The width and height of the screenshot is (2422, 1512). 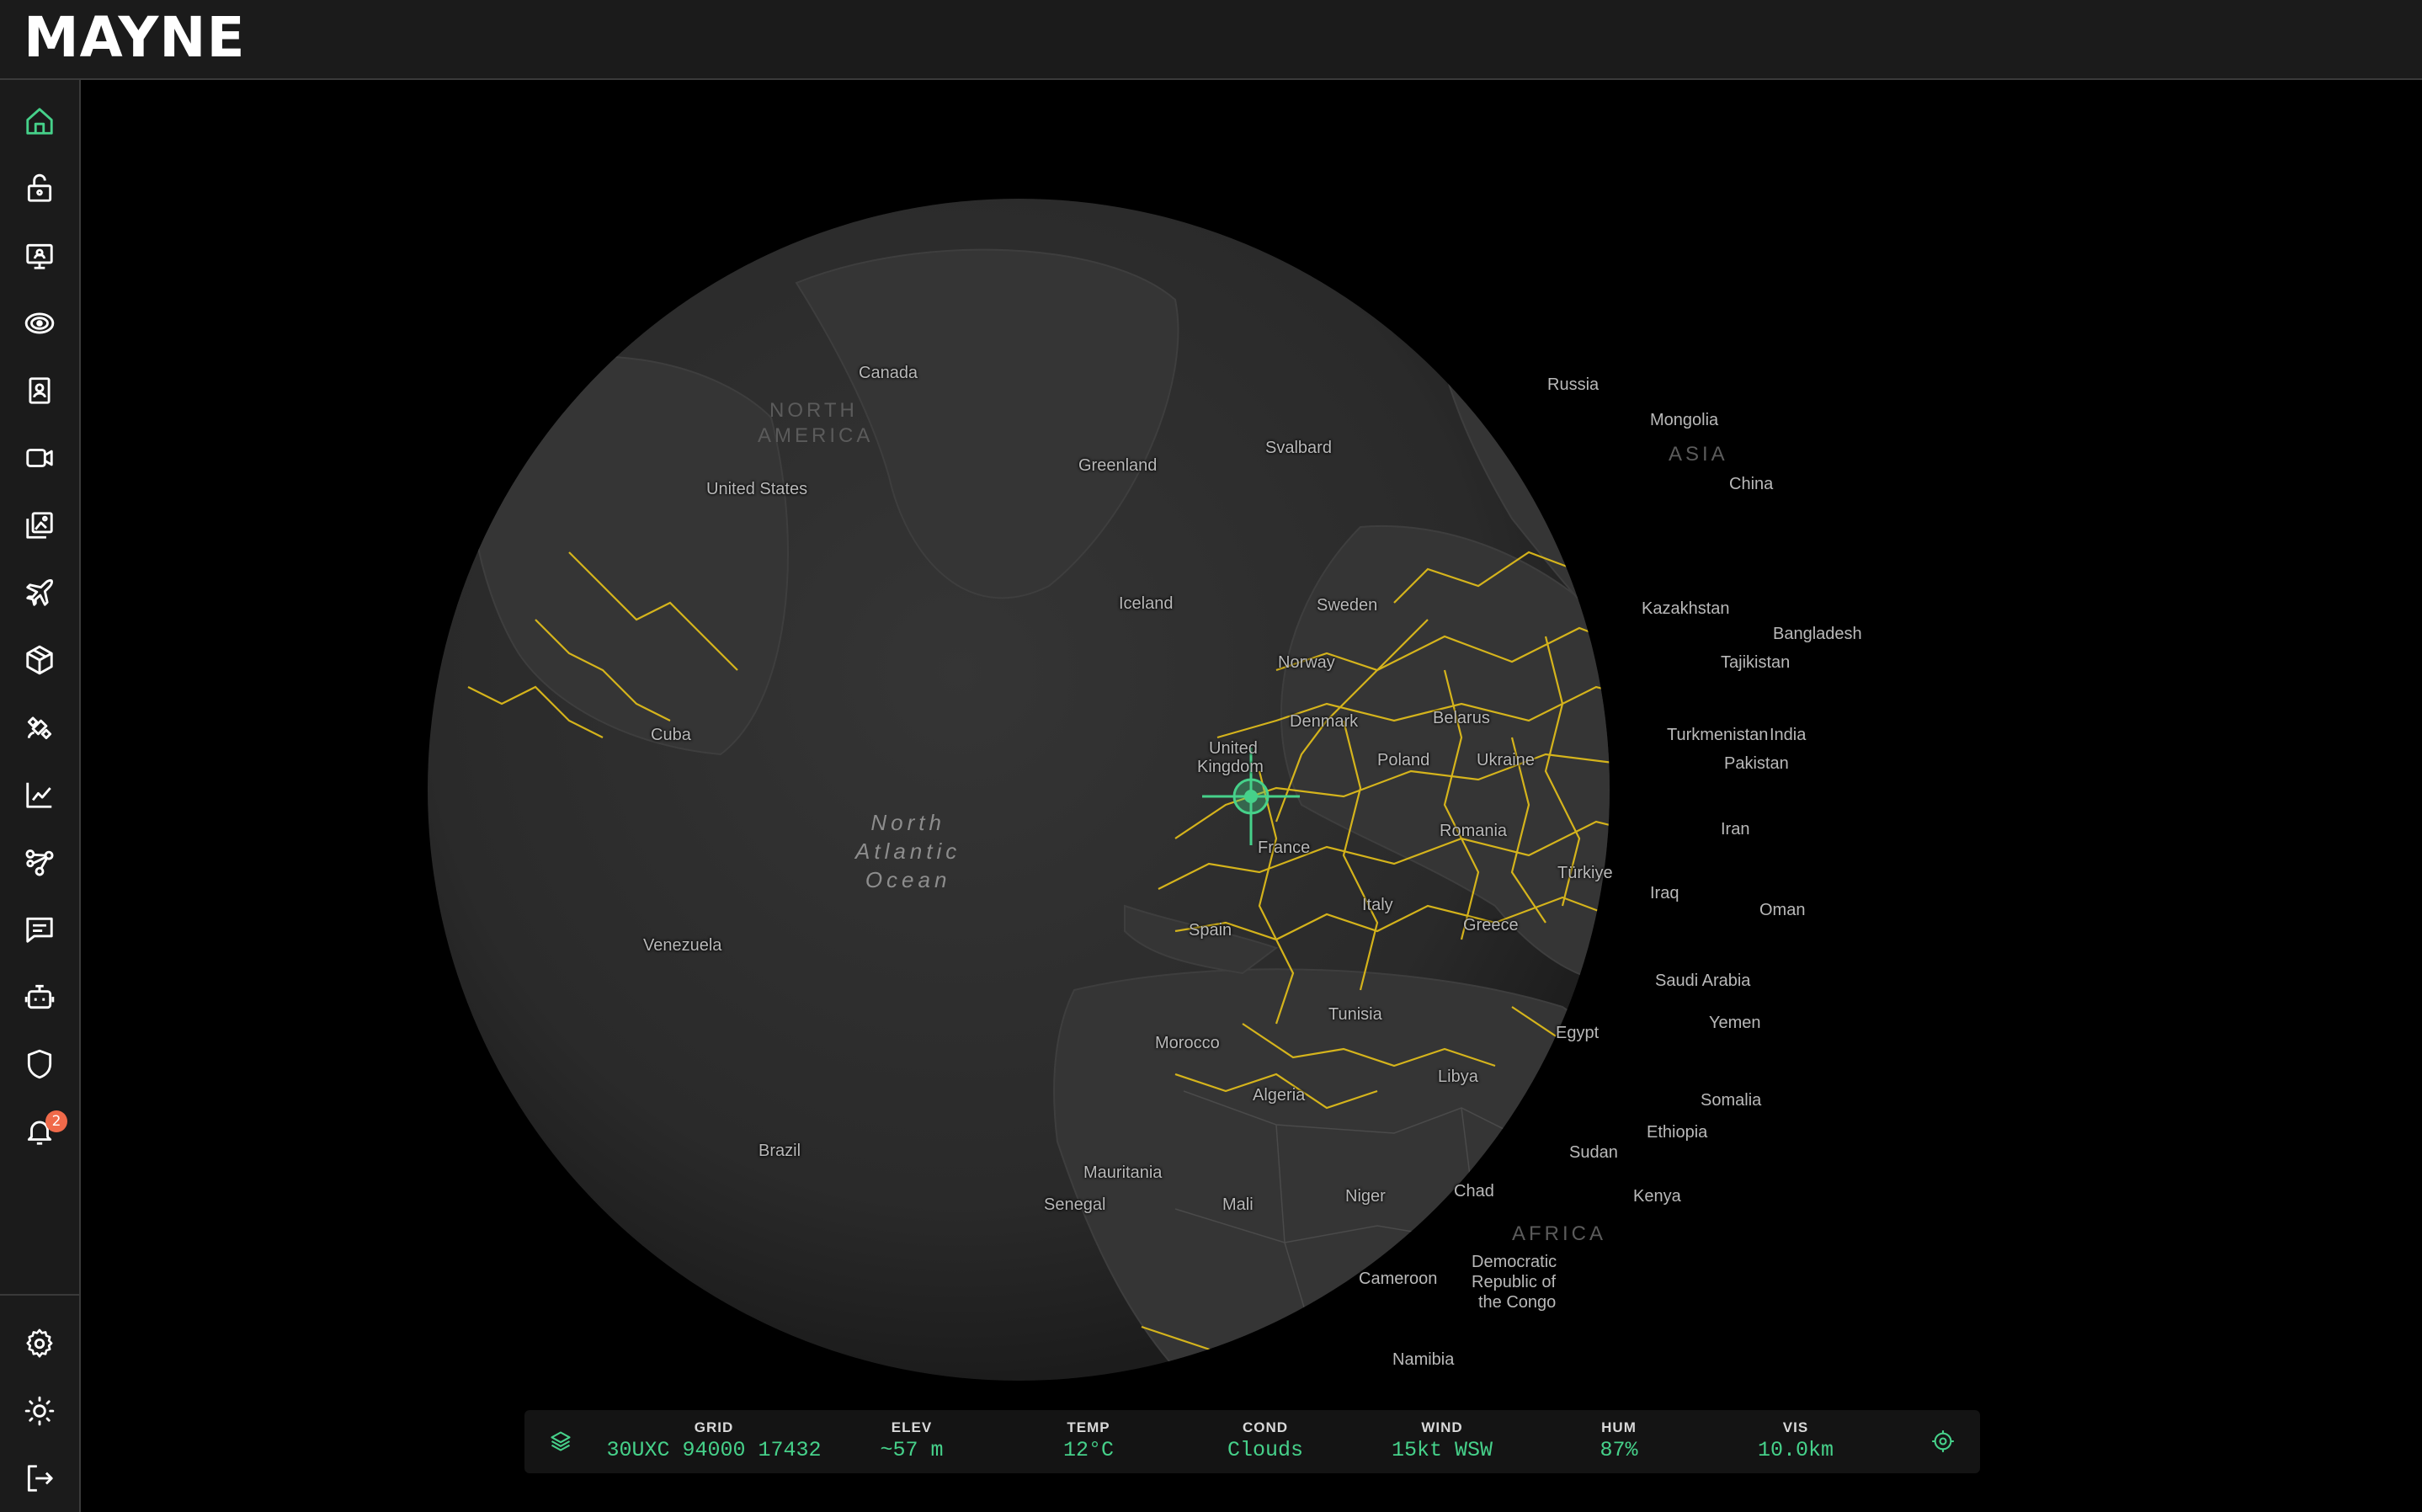 I want to click on logout-icon, so click(x=40, y=1479).